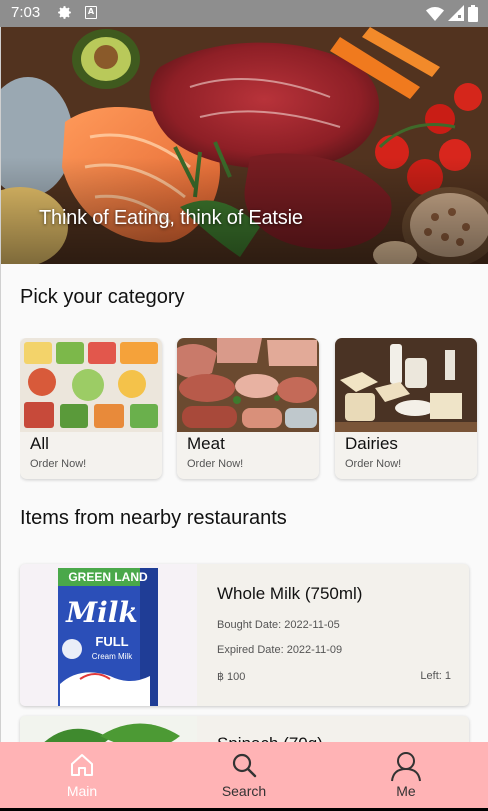  I want to click on battery-icon, so click(473, 13).